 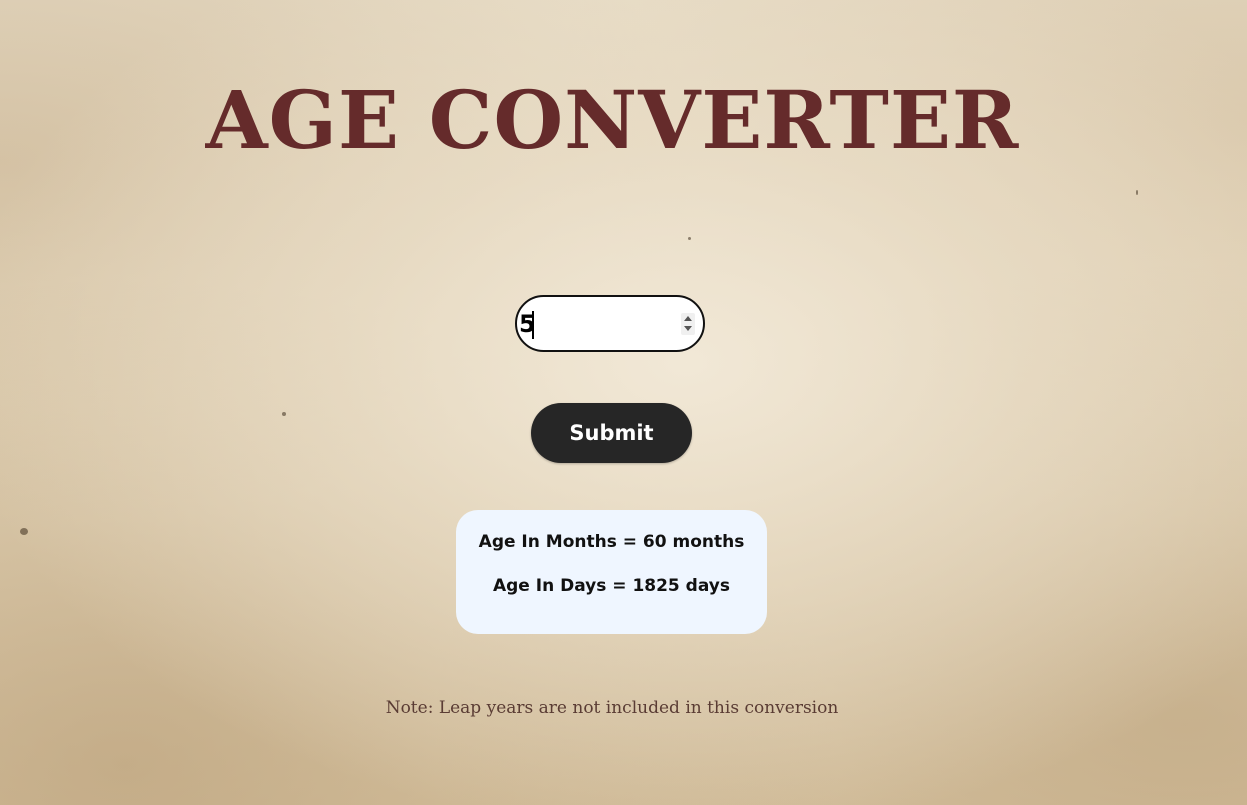 What do you see at coordinates (612, 120) in the screenshot?
I see `page-title: AGE CONVERTER` at bounding box center [612, 120].